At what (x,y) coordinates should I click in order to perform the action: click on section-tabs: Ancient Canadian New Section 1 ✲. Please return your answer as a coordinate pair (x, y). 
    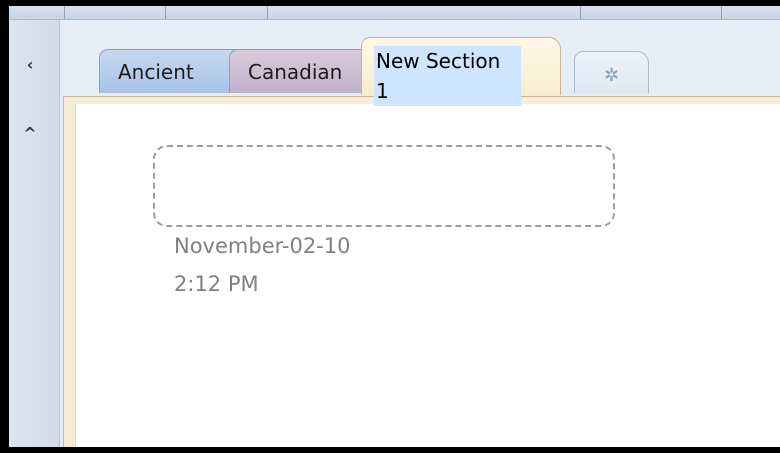
    Looking at the image, I should click on (434, 69).